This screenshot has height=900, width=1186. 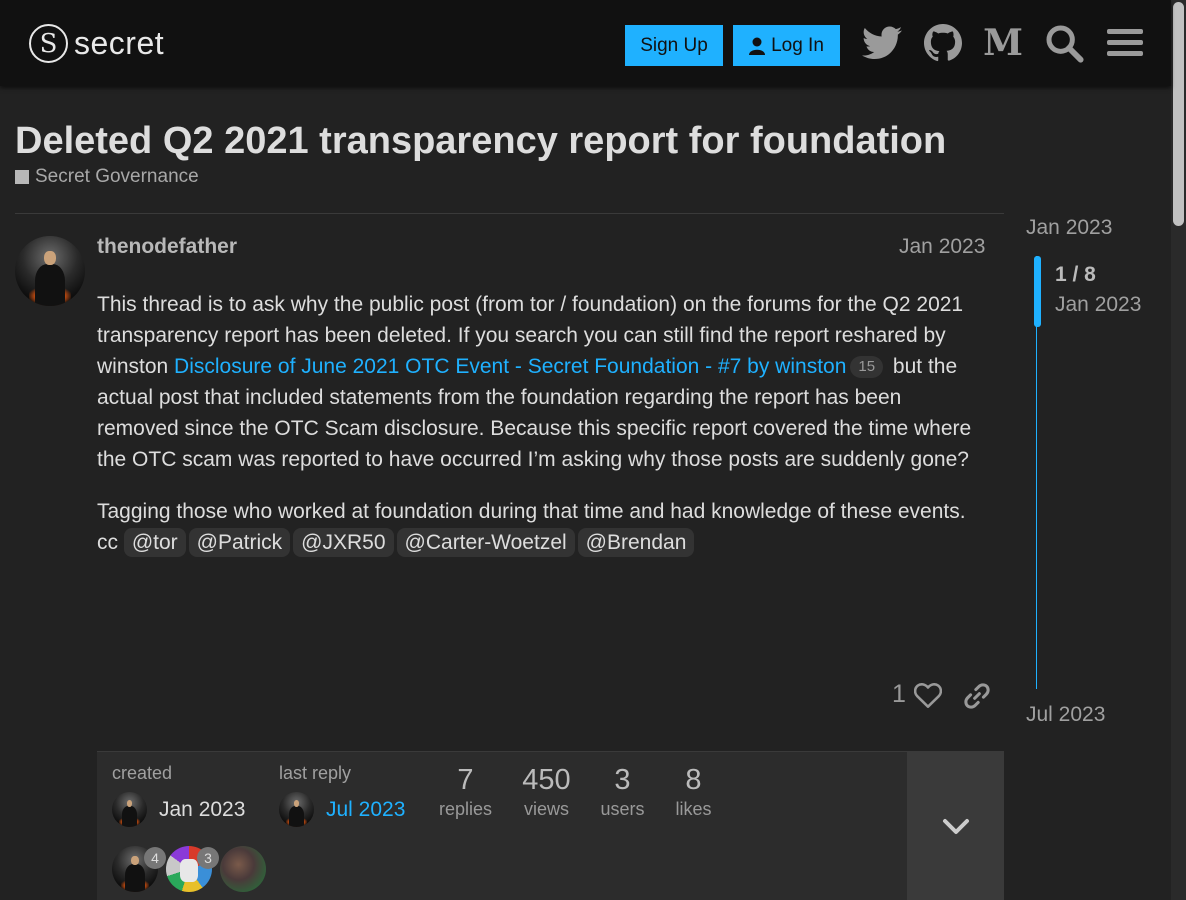 I want to click on site-header: S secret Sign Up Log In M, so click(x=585, y=43).